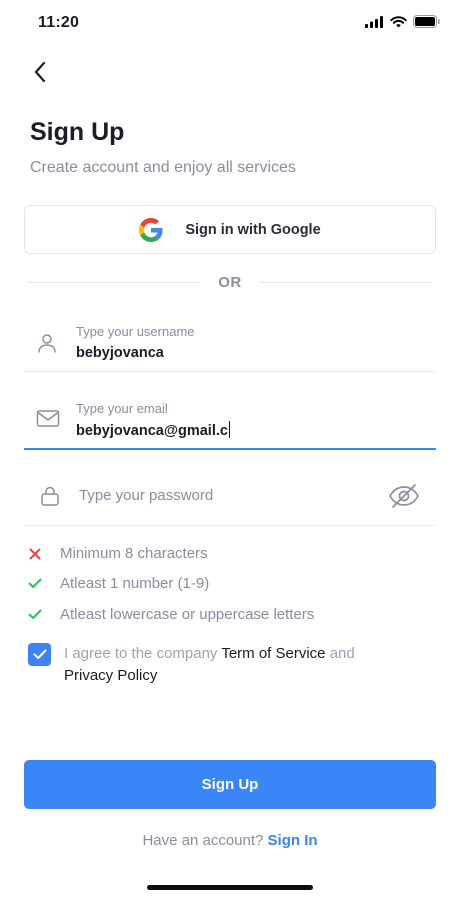  Describe the element at coordinates (146, 495) in the screenshot. I see `password-placeholder: Type your password` at that location.